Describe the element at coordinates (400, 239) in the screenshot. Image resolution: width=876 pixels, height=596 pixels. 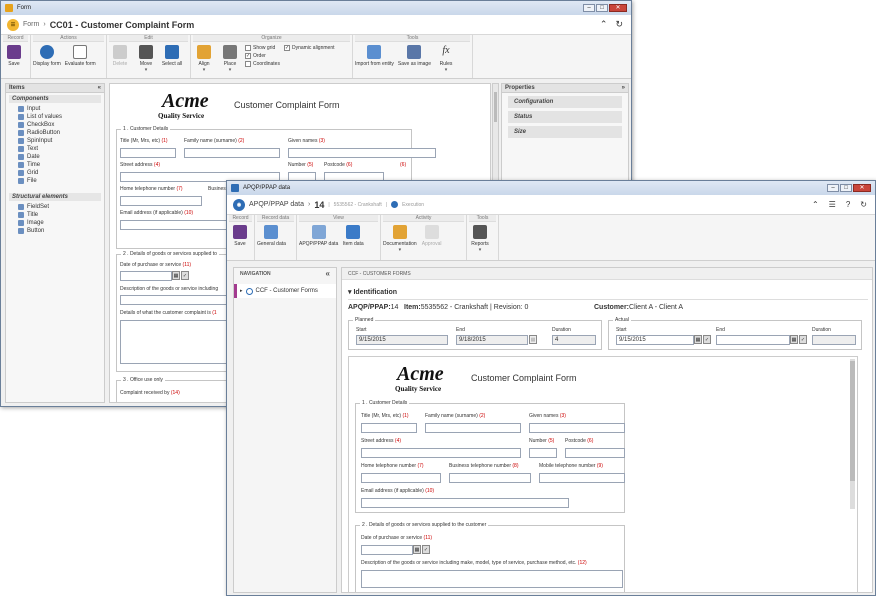
I see `documentation-button: Documentation ▾` at that location.